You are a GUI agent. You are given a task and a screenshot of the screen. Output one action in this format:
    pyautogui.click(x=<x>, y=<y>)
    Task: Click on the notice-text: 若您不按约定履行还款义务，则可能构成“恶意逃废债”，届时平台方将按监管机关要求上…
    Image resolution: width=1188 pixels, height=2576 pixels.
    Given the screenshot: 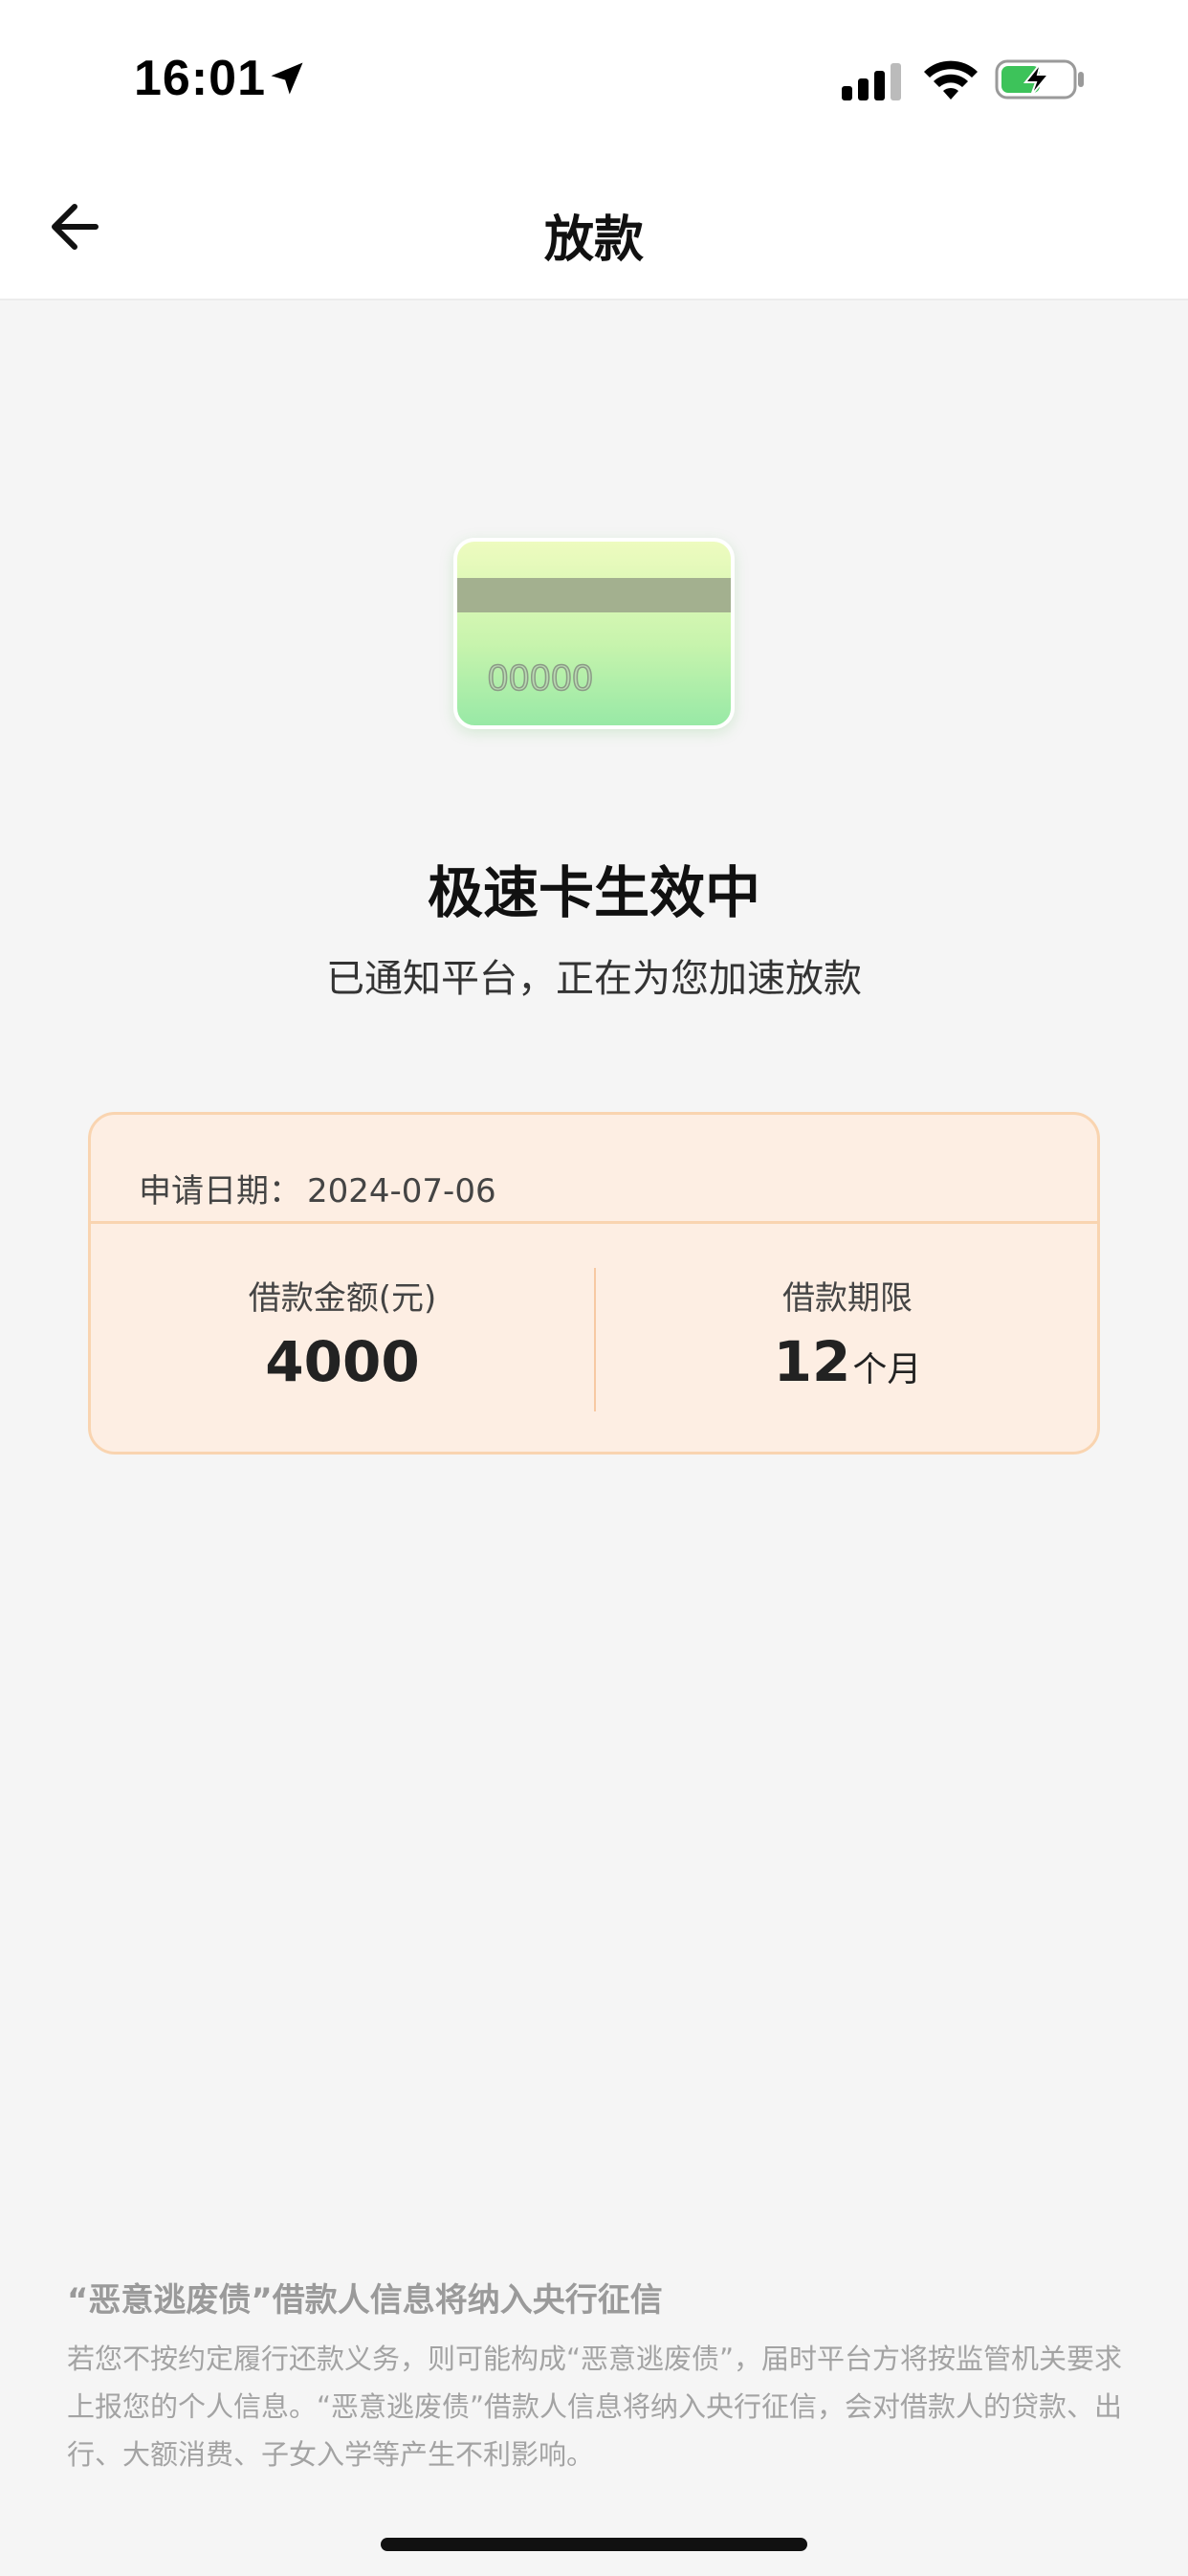 What is the action you would take?
    pyautogui.click(x=595, y=2407)
    